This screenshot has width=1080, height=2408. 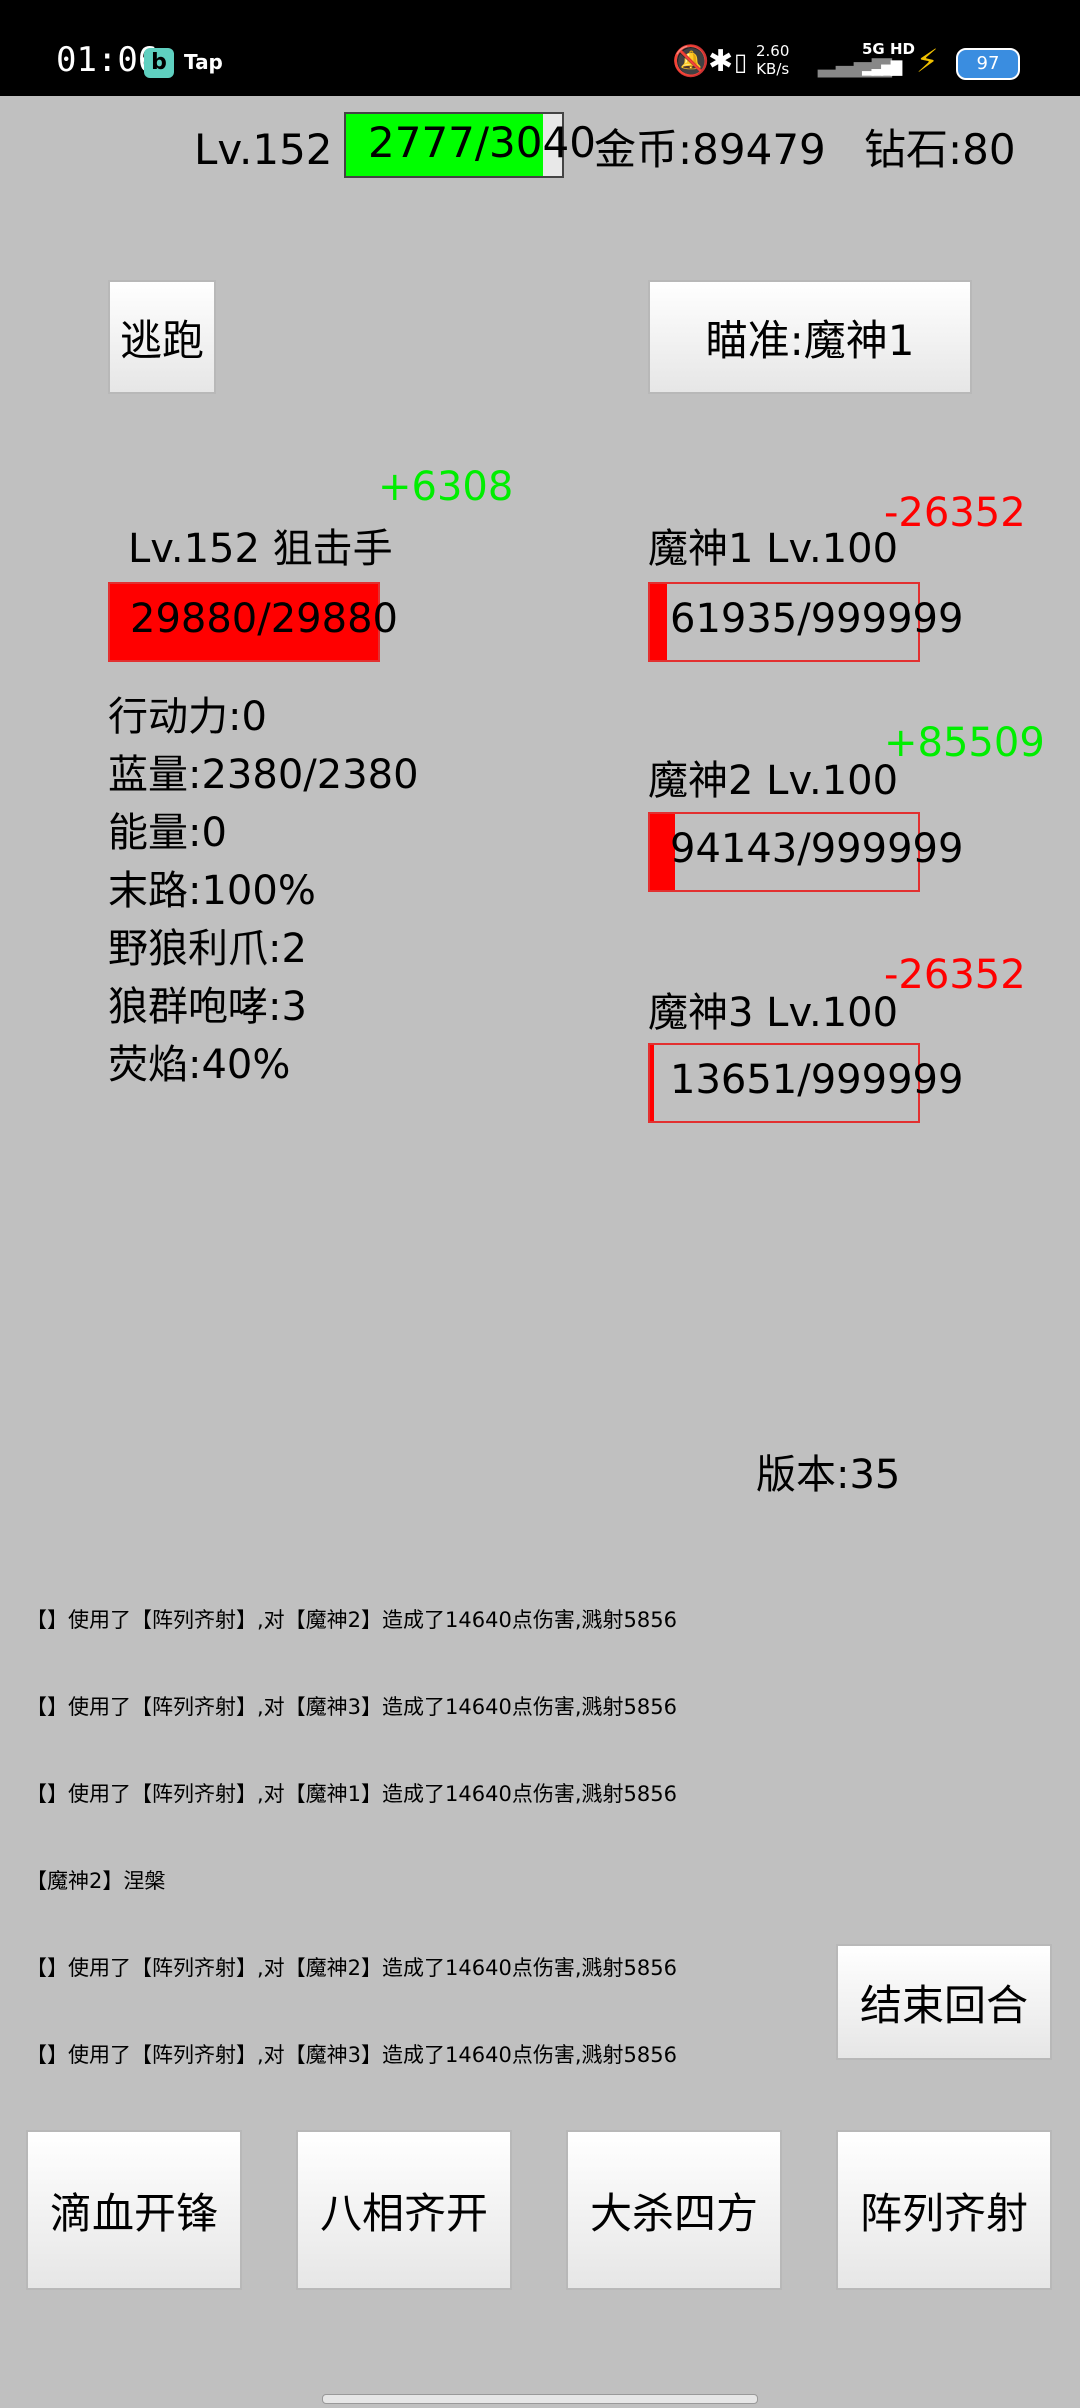 I want to click on enemy-2-popup: +85509, so click(x=964, y=743).